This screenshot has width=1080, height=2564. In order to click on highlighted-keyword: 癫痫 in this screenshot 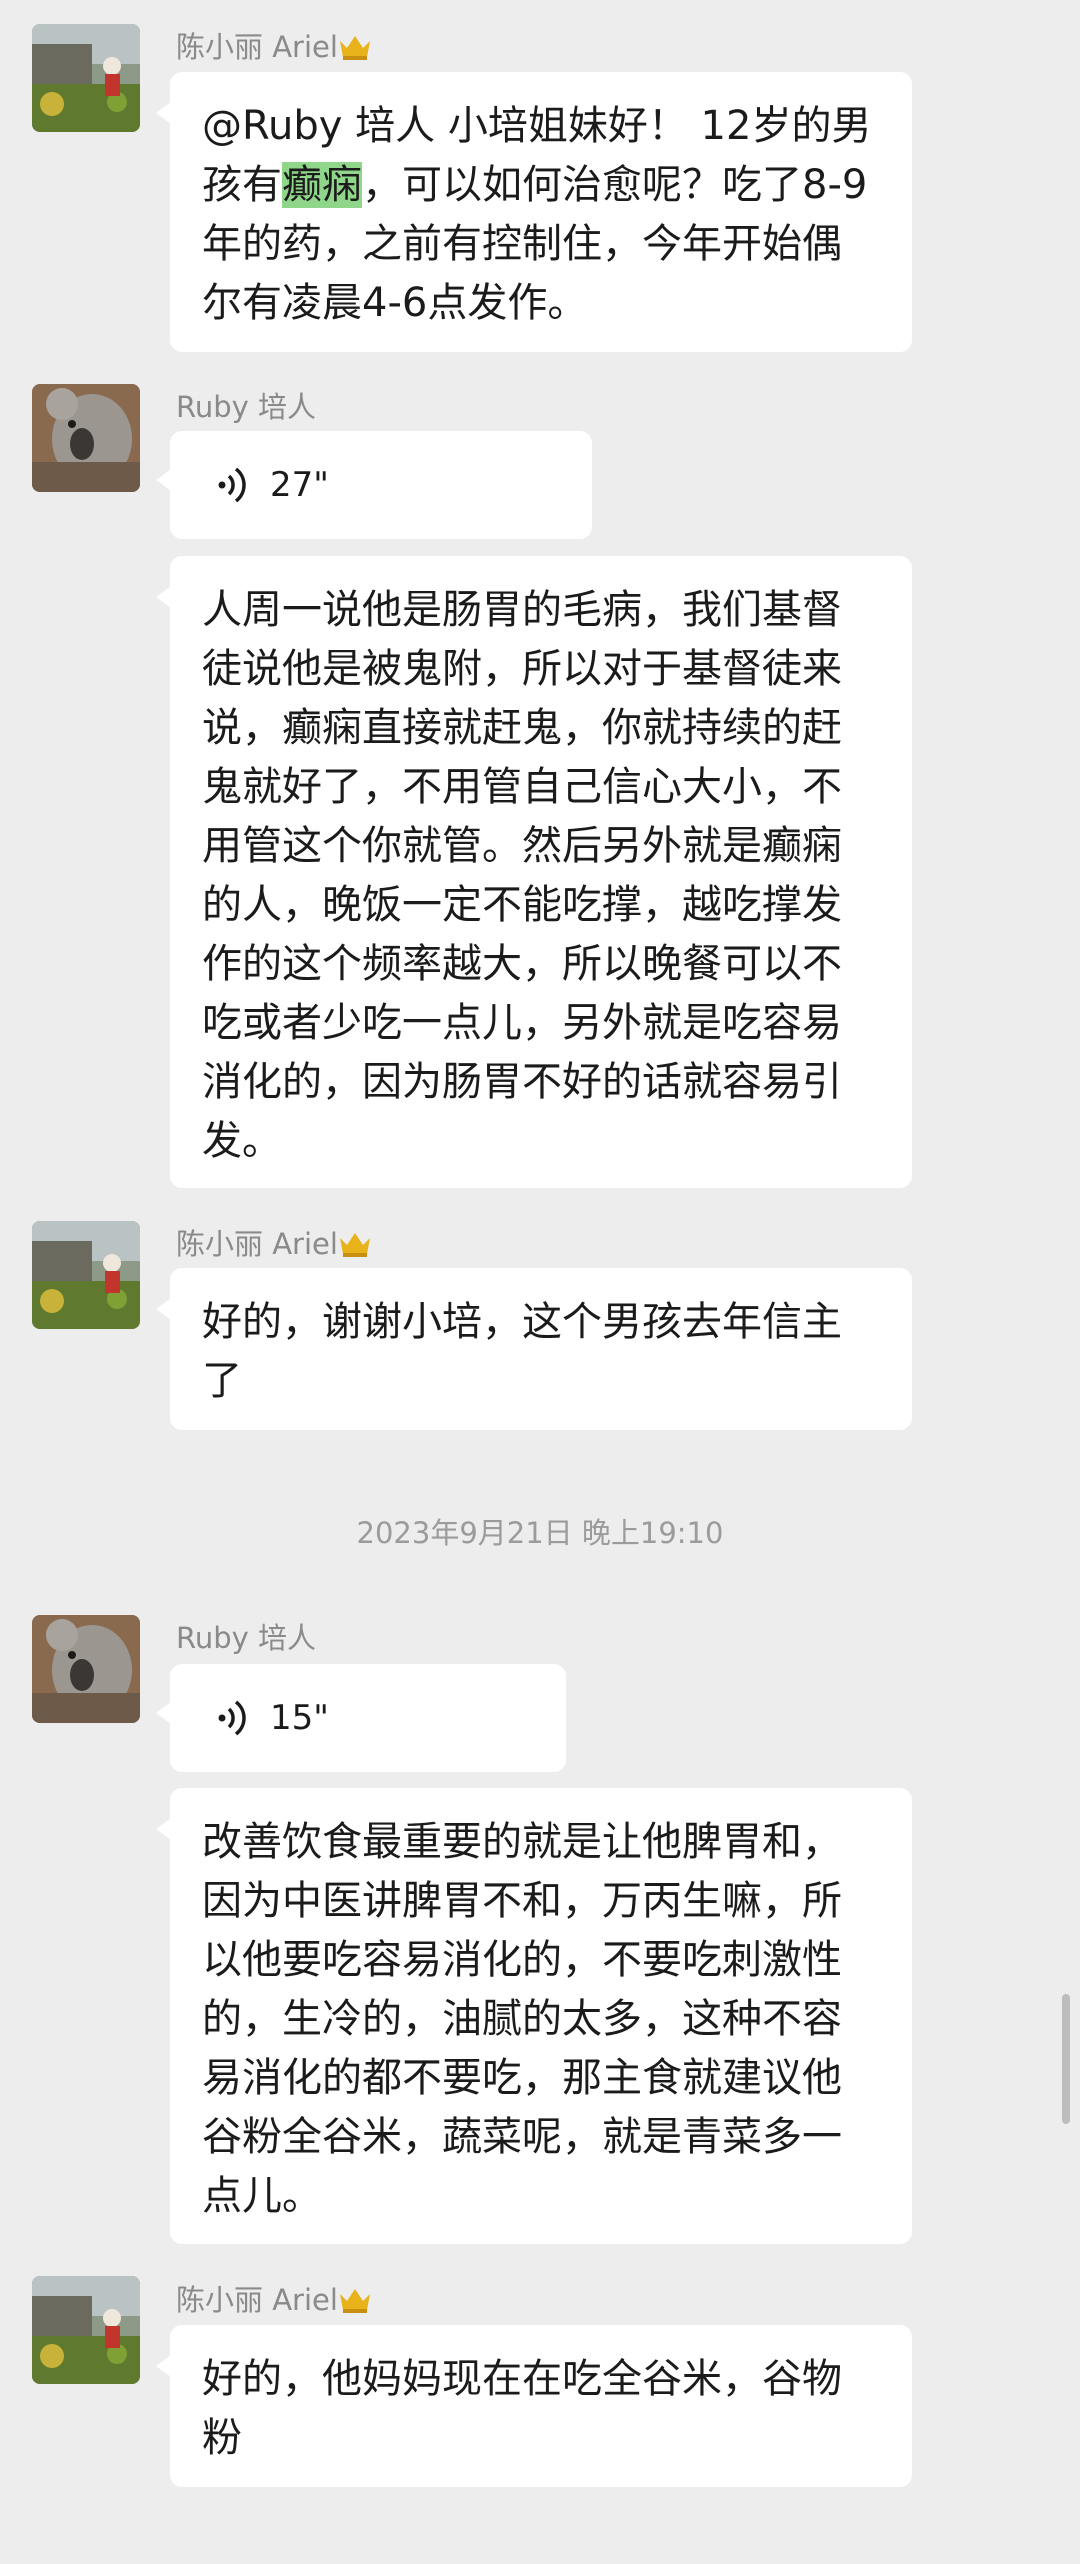, I will do `click(322, 185)`.